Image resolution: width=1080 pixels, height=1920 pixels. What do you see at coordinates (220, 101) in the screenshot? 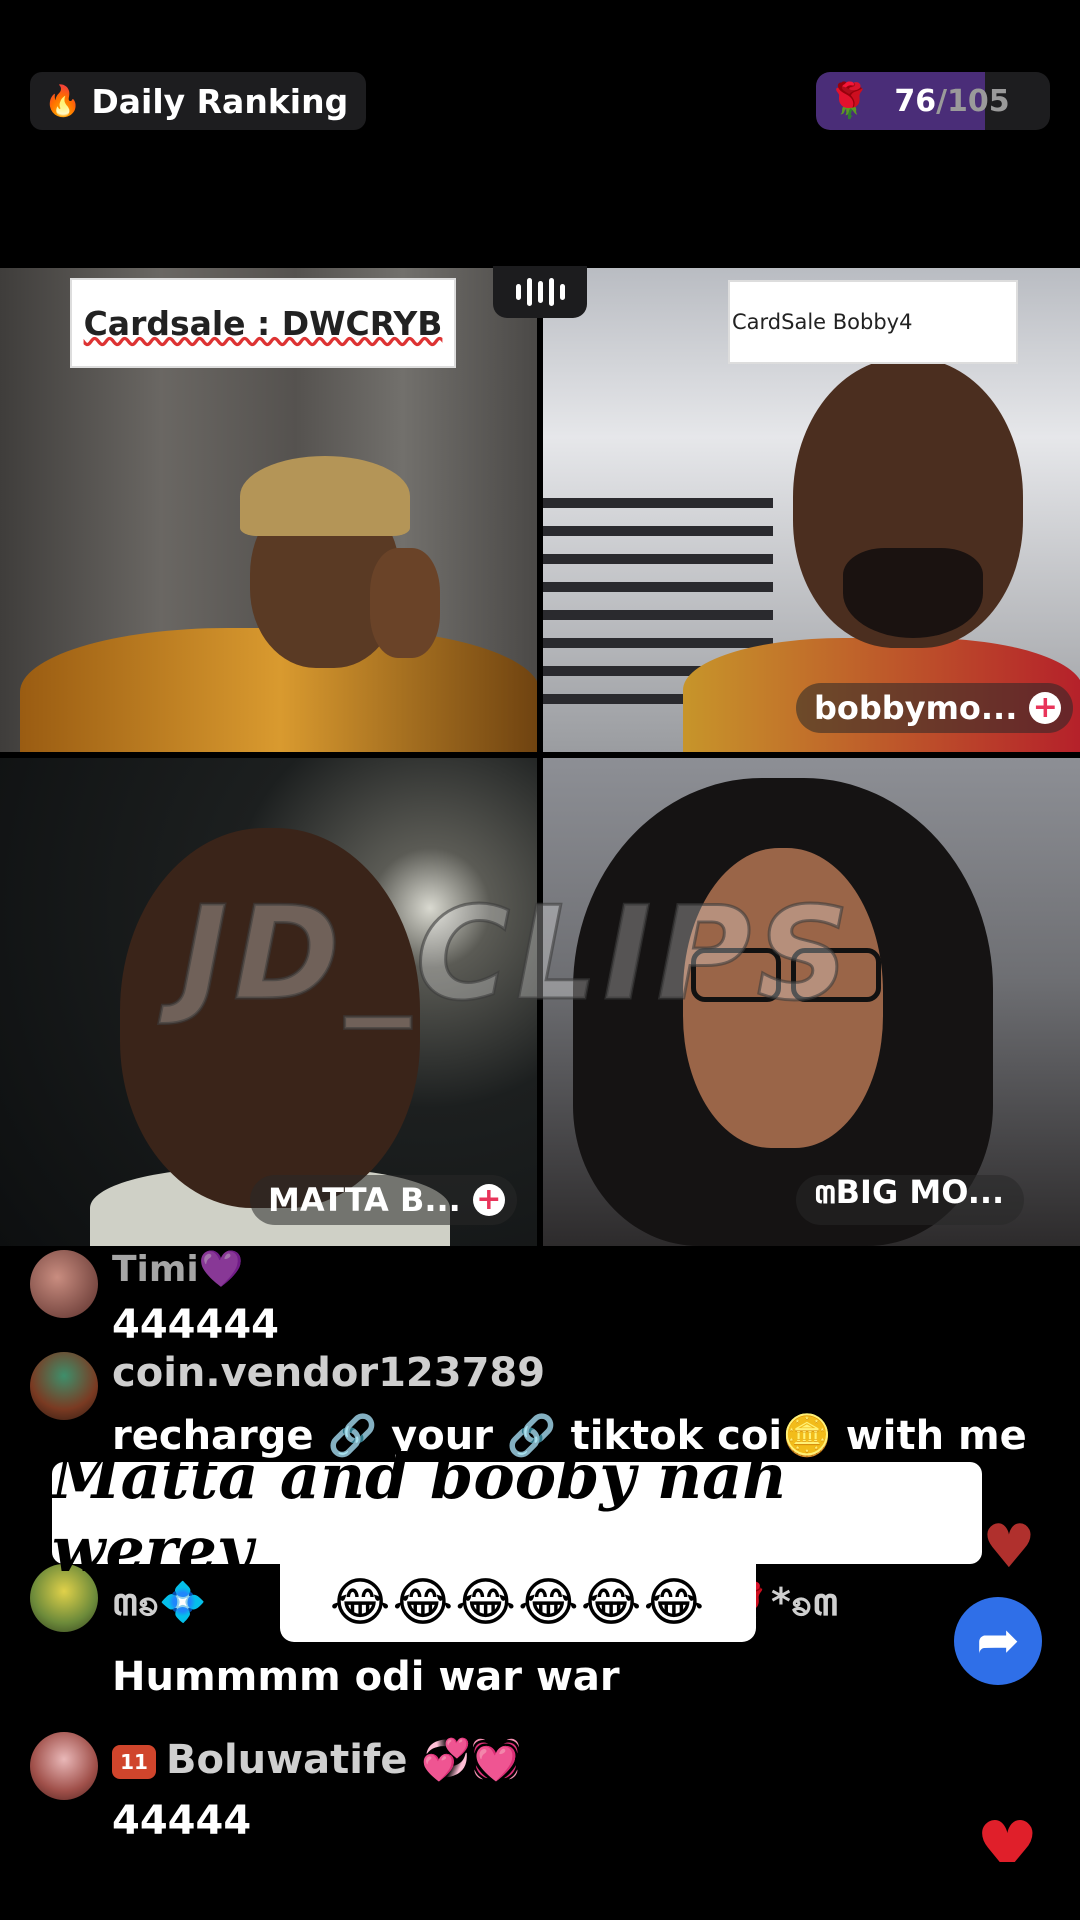
I see `daily-ranking-label: Daily Ranking` at bounding box center [220, 101].